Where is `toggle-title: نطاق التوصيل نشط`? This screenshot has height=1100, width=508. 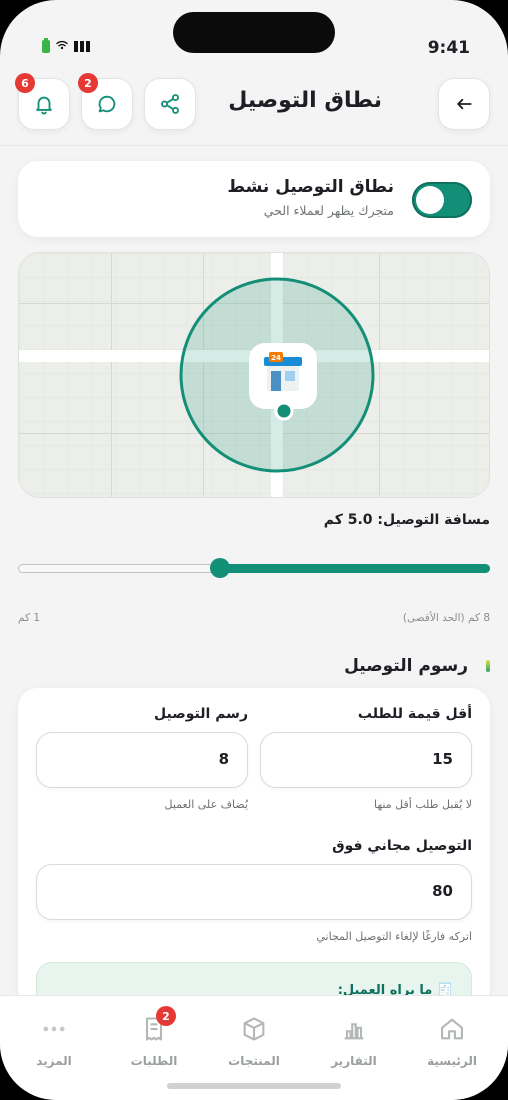
toggle-title: نطاق التوصيل نشط is located at coordinates (310, 187).